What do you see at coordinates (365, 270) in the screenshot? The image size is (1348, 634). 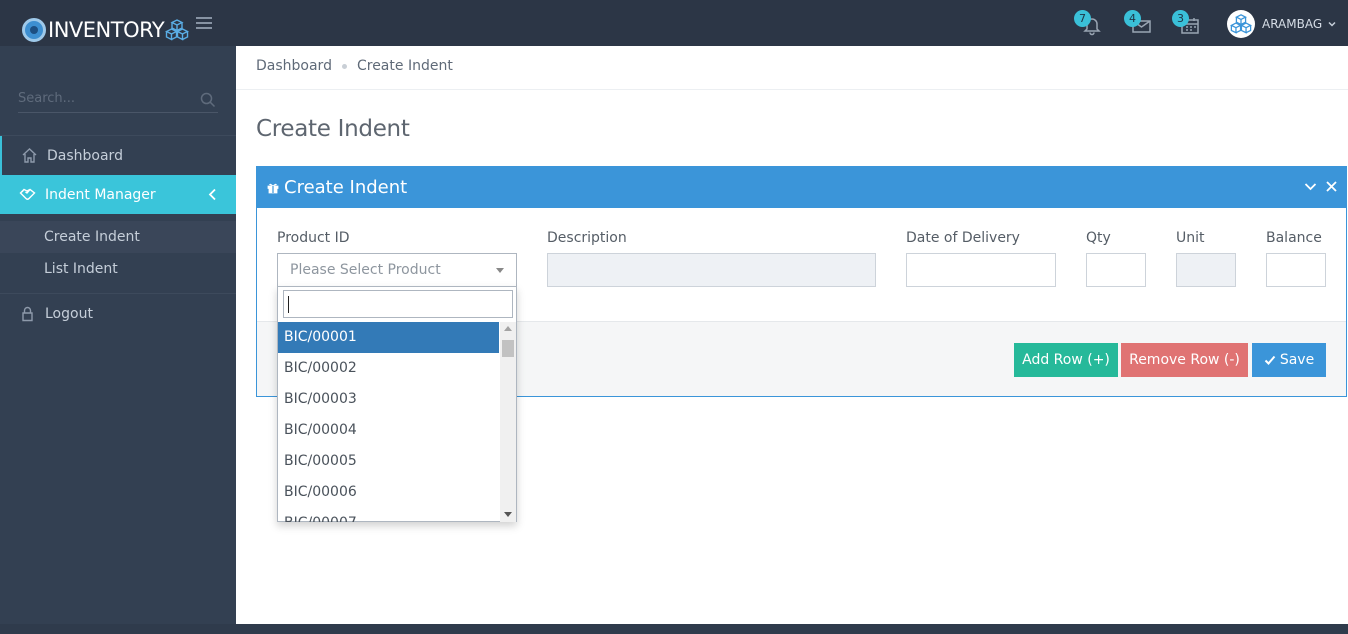 I see `product-select-placeholder: Please Select Product` at bounding box center [365, 270].